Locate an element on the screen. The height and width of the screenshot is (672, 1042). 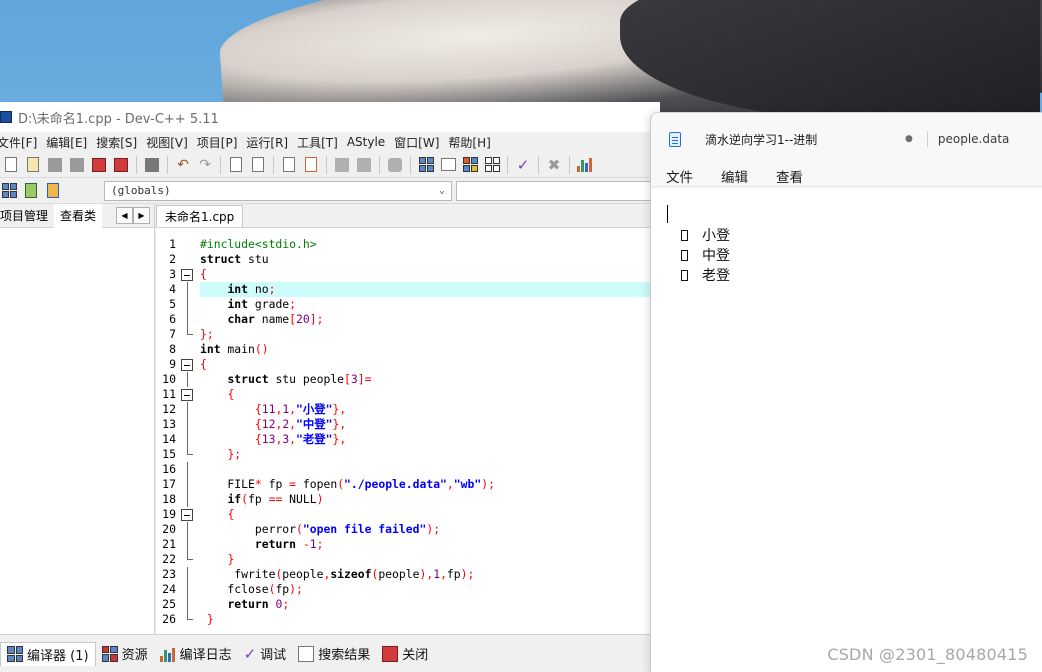
member-select is located at coordinates (558, 190).